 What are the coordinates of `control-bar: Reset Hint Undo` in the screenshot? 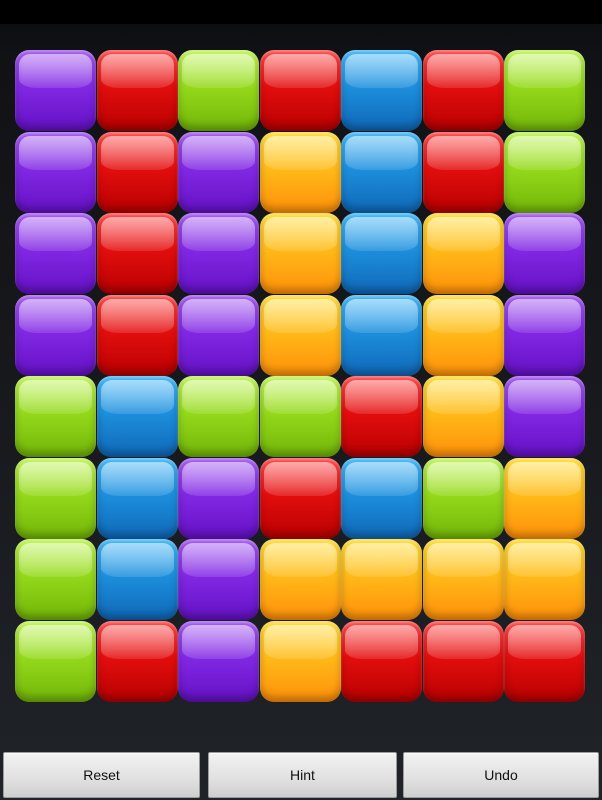 It's located at (301, 772).